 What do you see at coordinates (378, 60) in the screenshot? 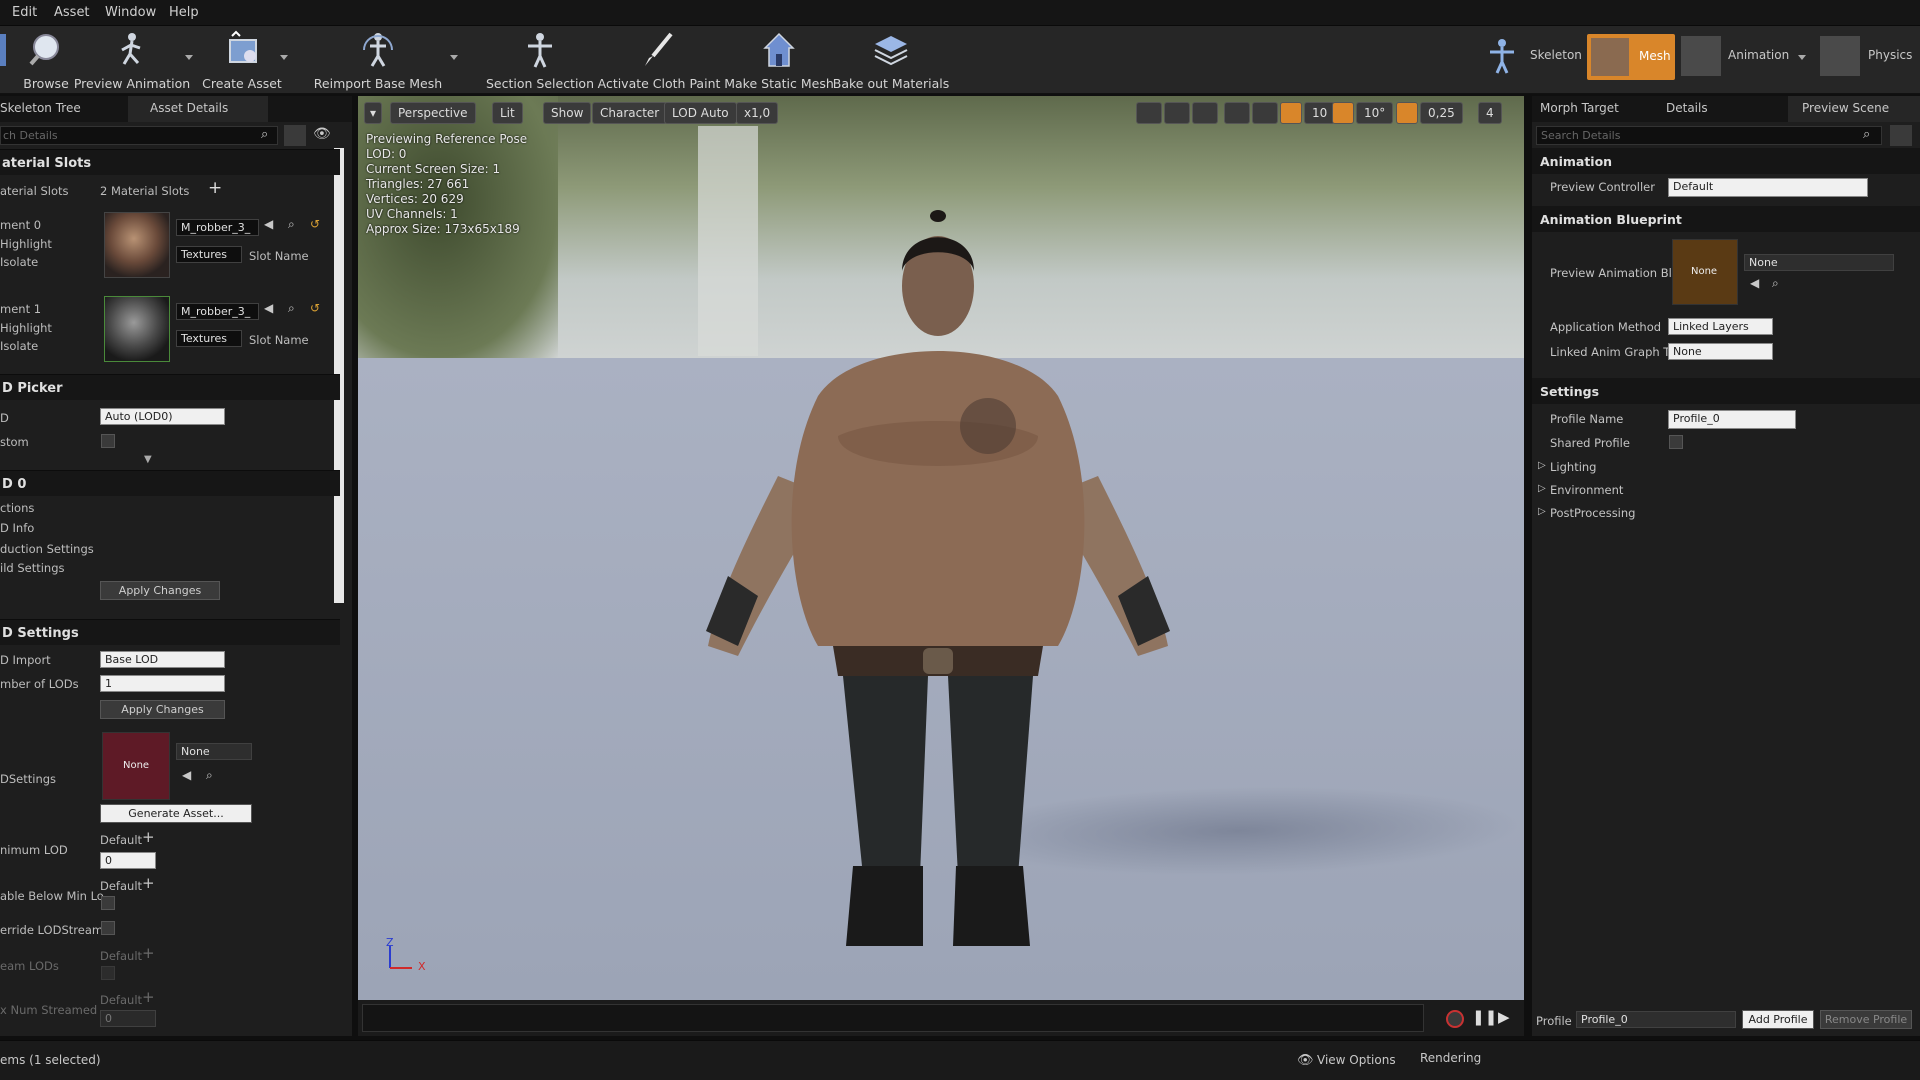
I see `reimport-button: Reimport Base Mesh` at bounding box center [378, 60].